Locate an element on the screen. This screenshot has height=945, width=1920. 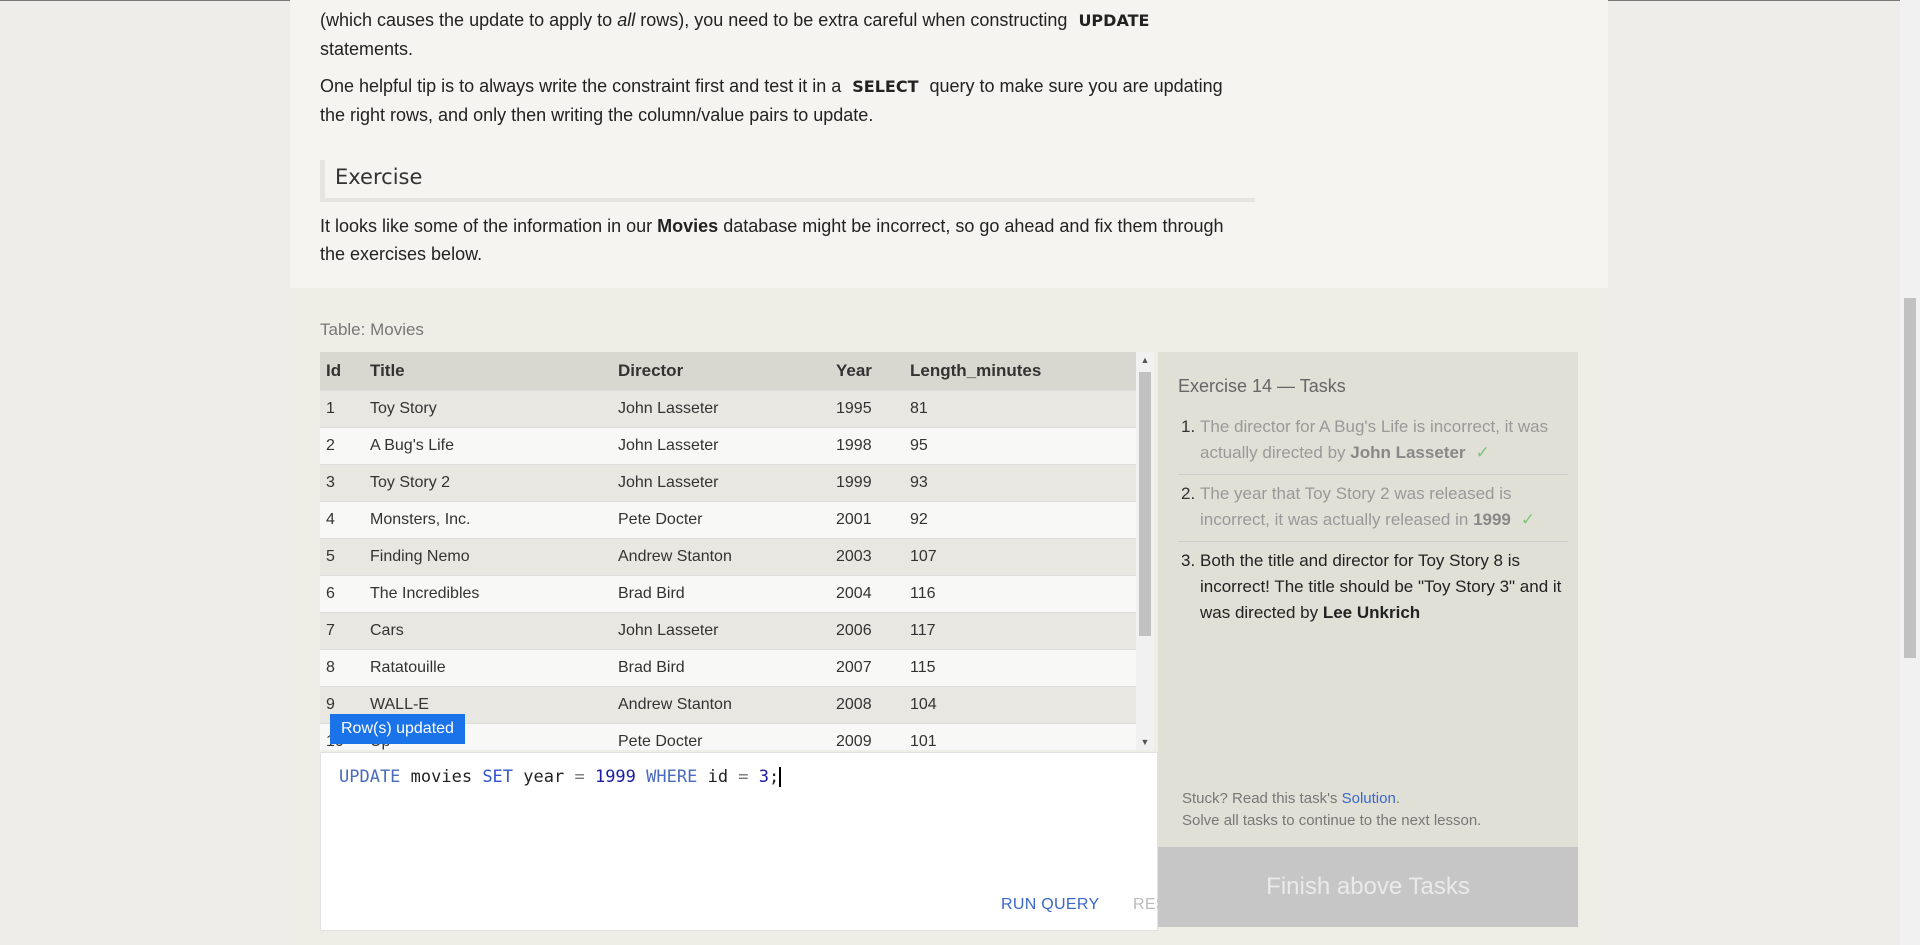
table-cell: 115 is located at coordinates (1020, 668).